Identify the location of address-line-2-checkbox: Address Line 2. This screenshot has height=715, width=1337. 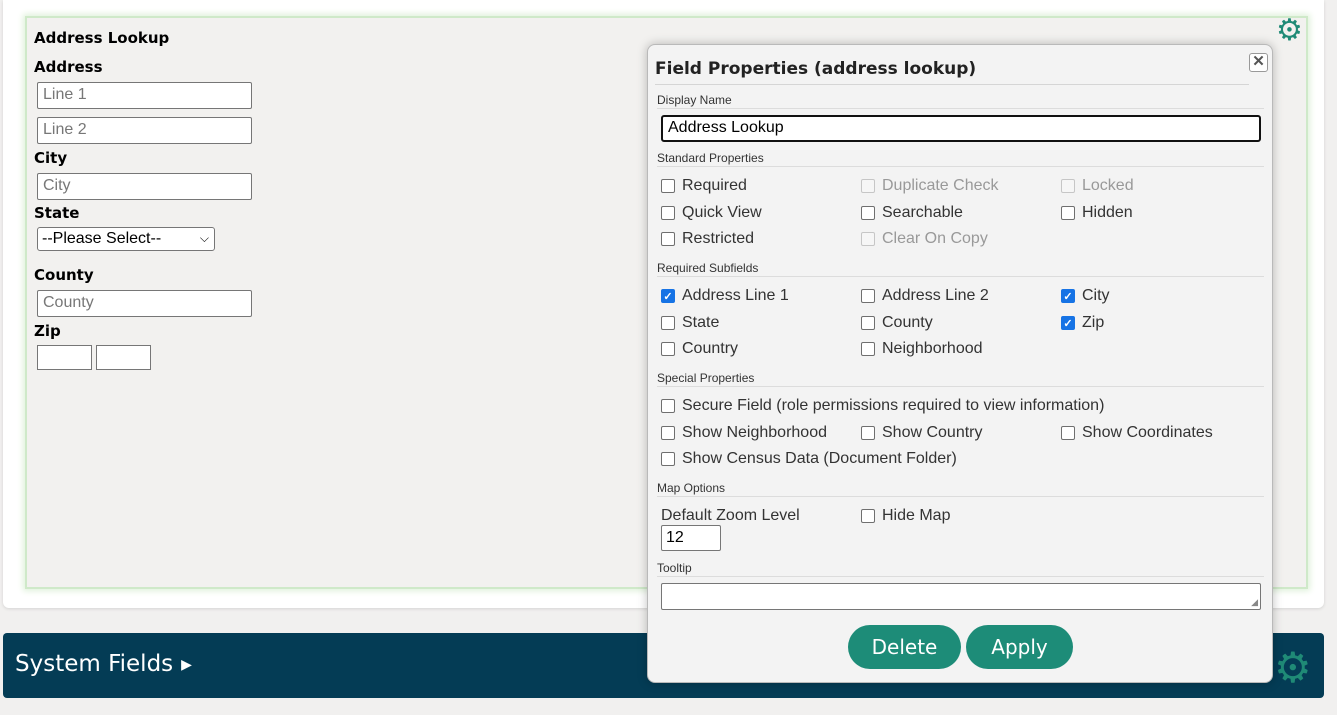
(925, 296).